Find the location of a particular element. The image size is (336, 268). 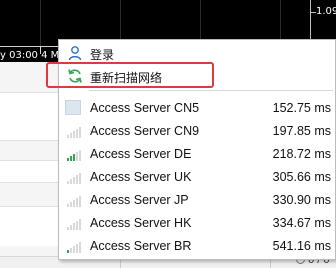

server-row: Access Server JP 330.90 ms is located at coordinates (197, 199).